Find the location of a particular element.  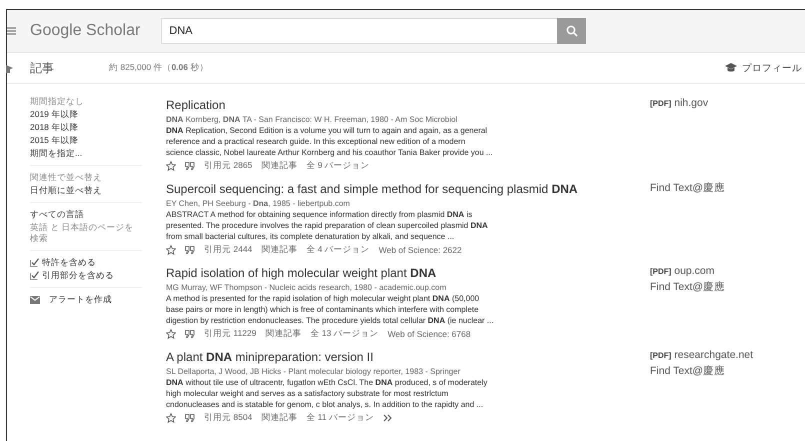

search-icon is located at coordinates (572, 31).